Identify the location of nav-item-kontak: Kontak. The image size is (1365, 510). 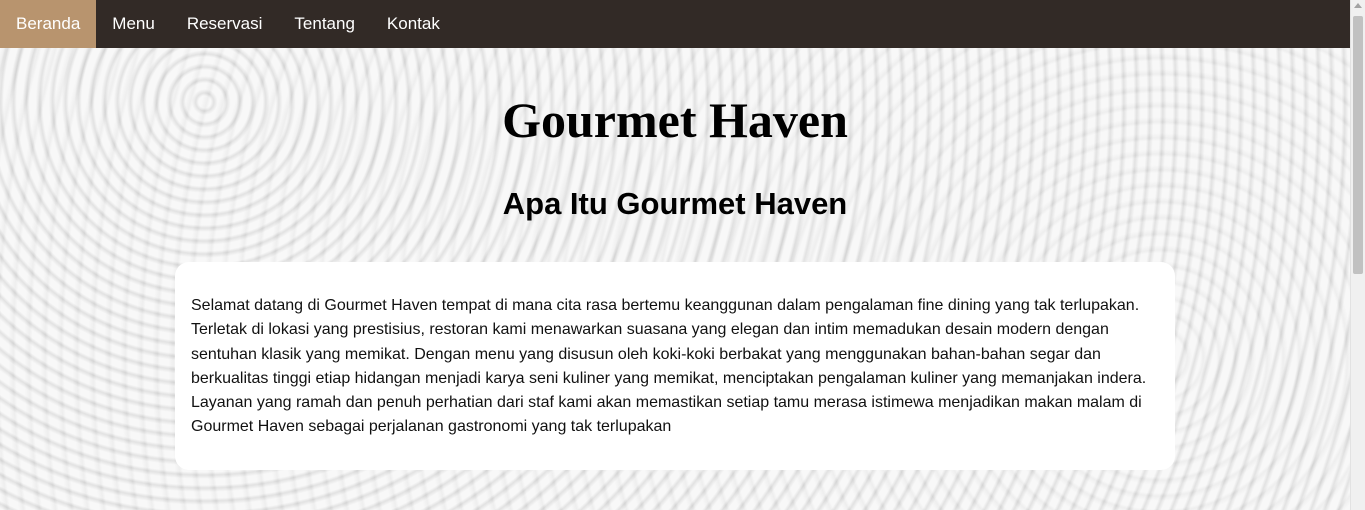
(413, 24).